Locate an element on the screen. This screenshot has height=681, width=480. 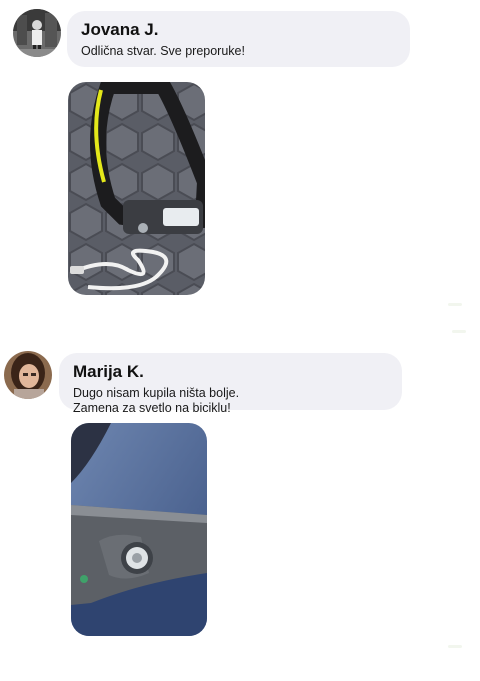
reviewer-name: Jovana J. is located at coordinates (120, 29).